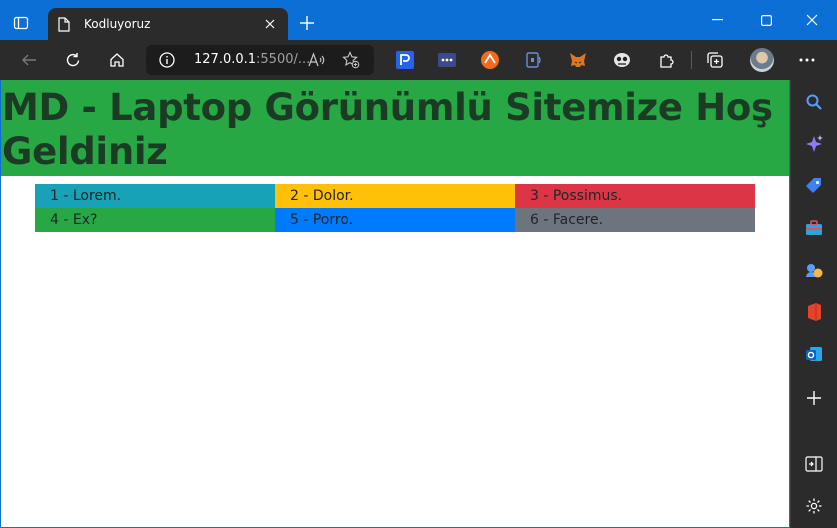  What do you see at coordinates (65, 24) in the screenshot?
I see `page-icon` at bounding box center [65, 24].